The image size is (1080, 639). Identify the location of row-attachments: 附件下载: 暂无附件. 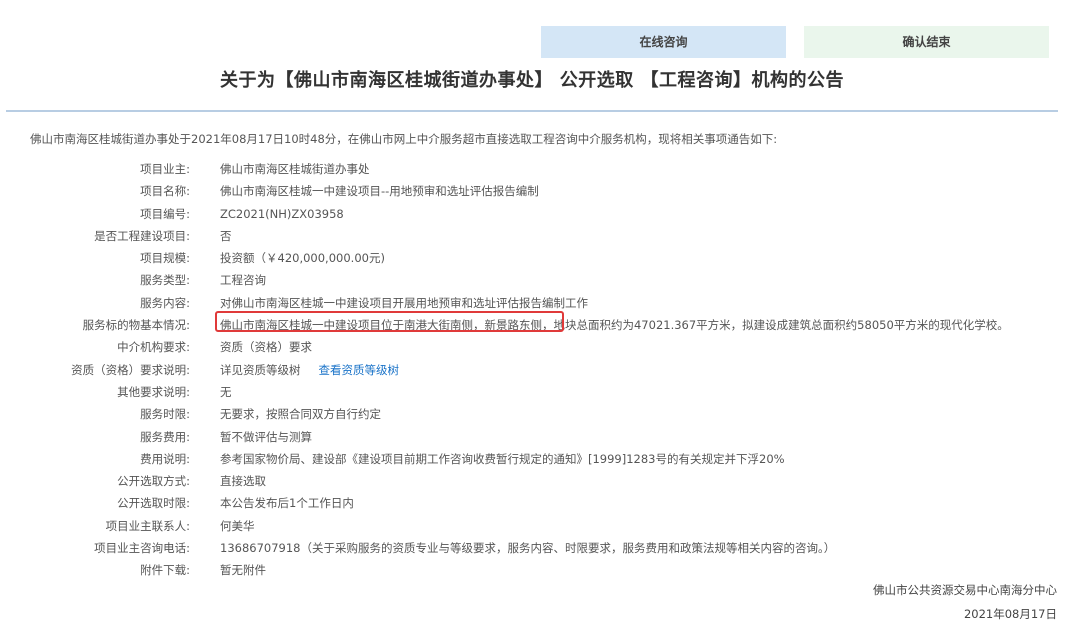
(540, 570).